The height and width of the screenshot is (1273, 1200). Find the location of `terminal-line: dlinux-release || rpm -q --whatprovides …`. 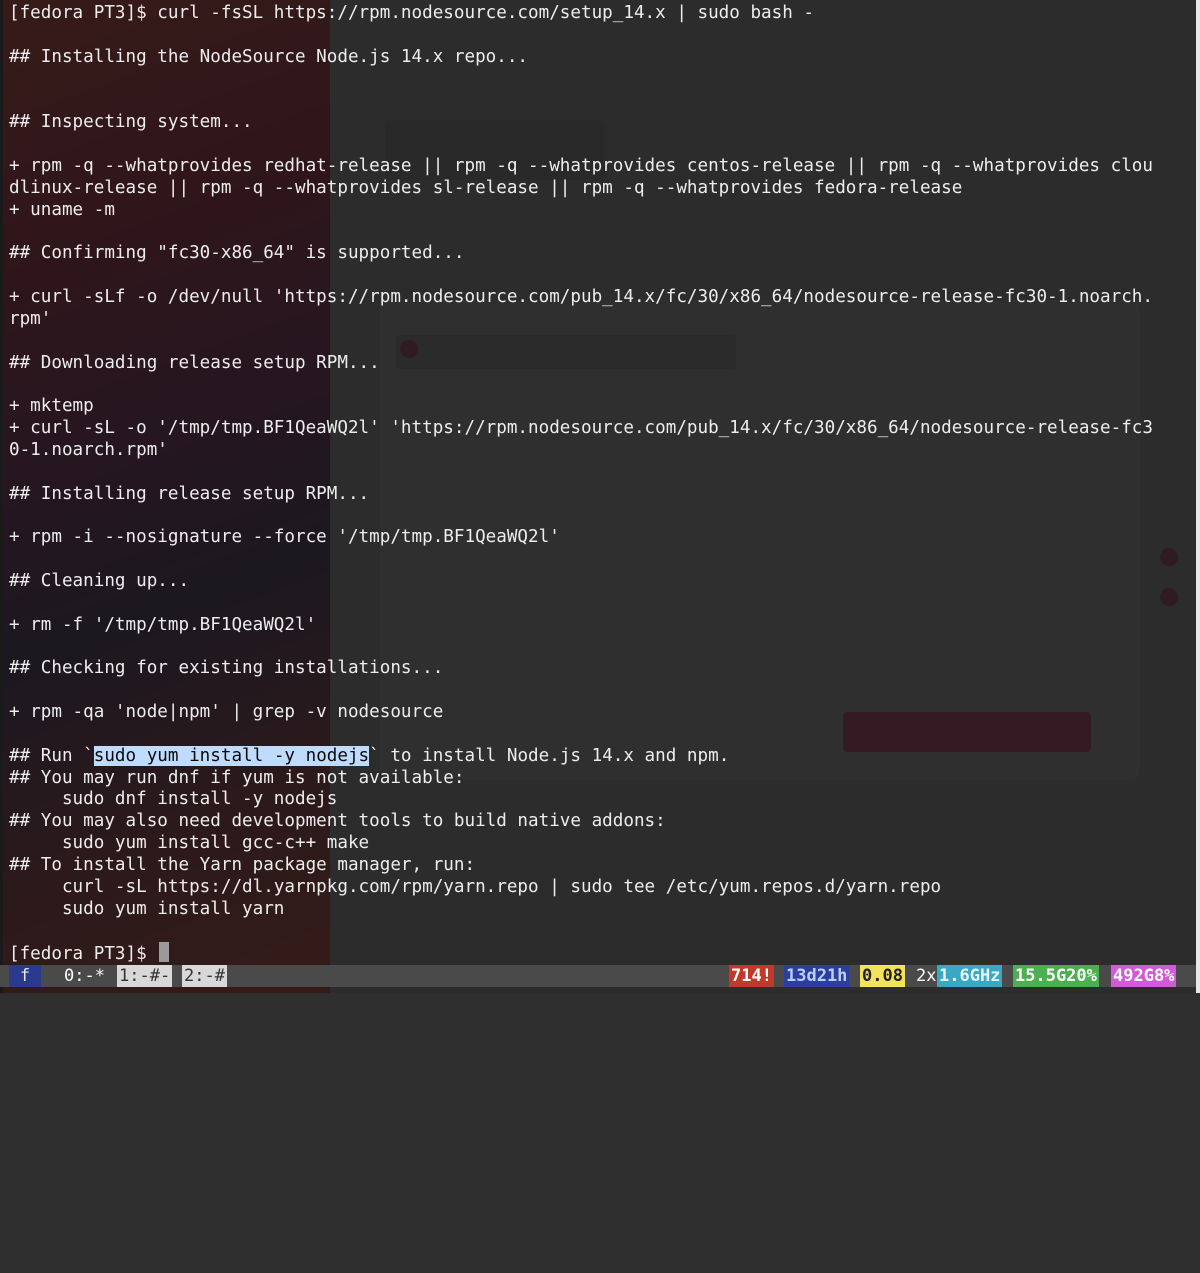

terminal-line: dlinux-release || rpm -q --whatprovides … is located at coordinates (486, 187).